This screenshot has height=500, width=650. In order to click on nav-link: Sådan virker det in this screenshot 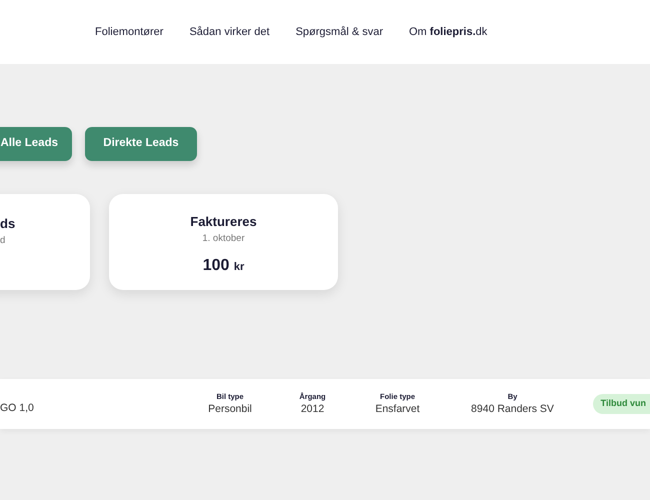, I will do `click(229, 32)`.